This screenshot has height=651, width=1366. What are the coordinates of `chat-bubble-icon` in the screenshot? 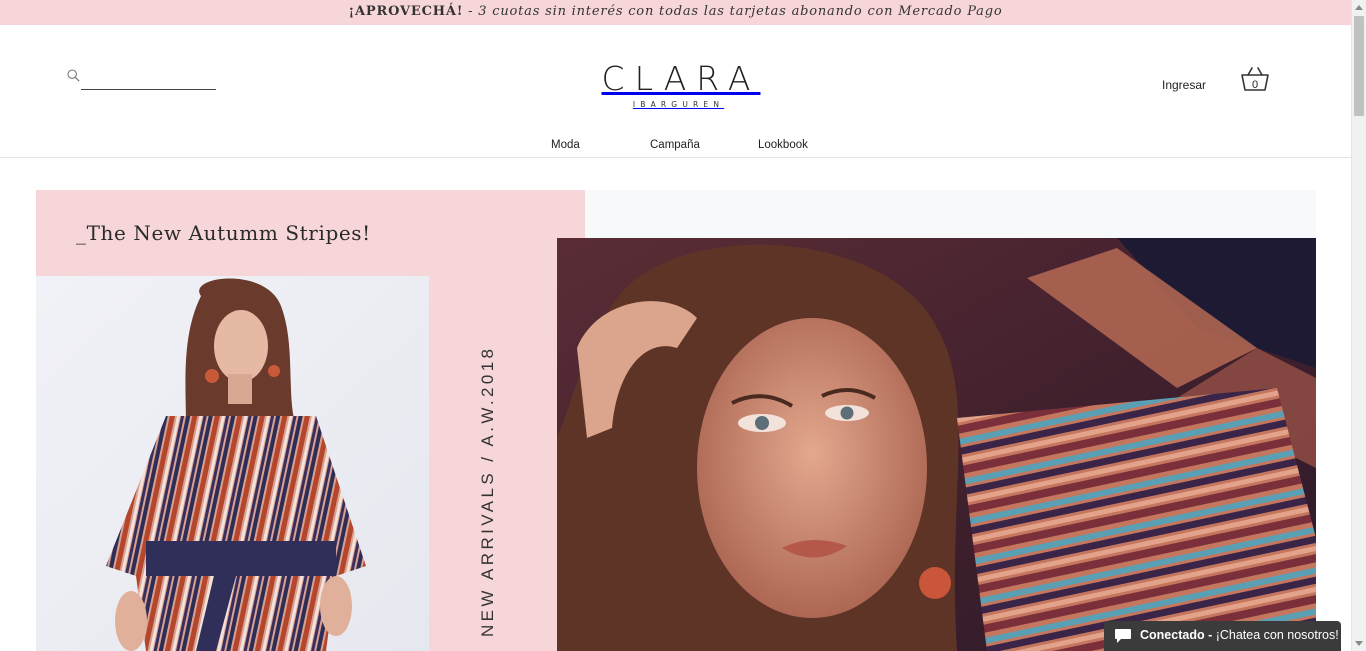 It's located at (1123, 636).